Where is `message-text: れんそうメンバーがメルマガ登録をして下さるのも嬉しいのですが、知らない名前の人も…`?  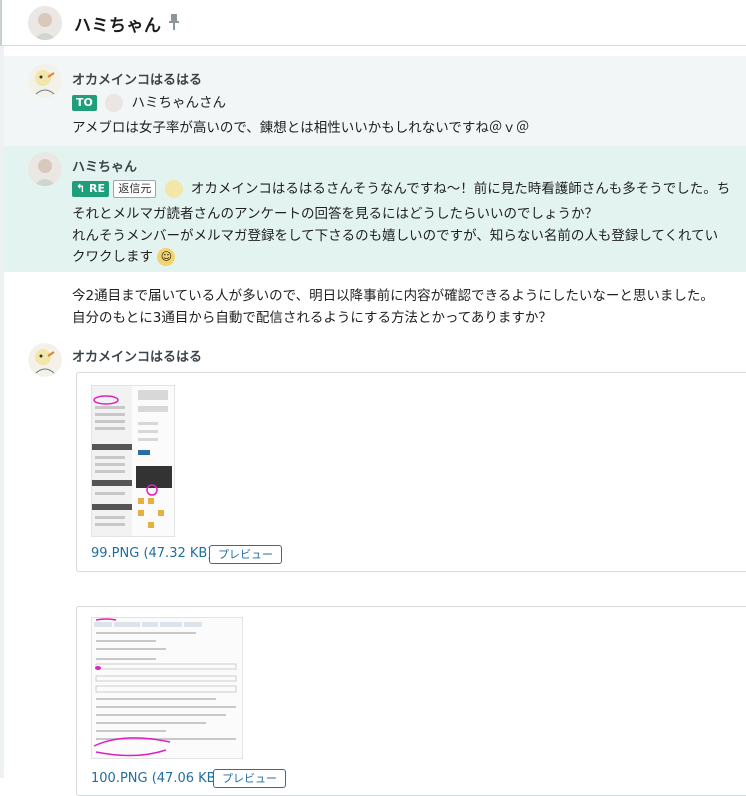 message-text: れんそうメンバーがメルマガ登録をして下さるのも嬉しいのですが、知らない名前の人も… is located at coordinates (395, 236).